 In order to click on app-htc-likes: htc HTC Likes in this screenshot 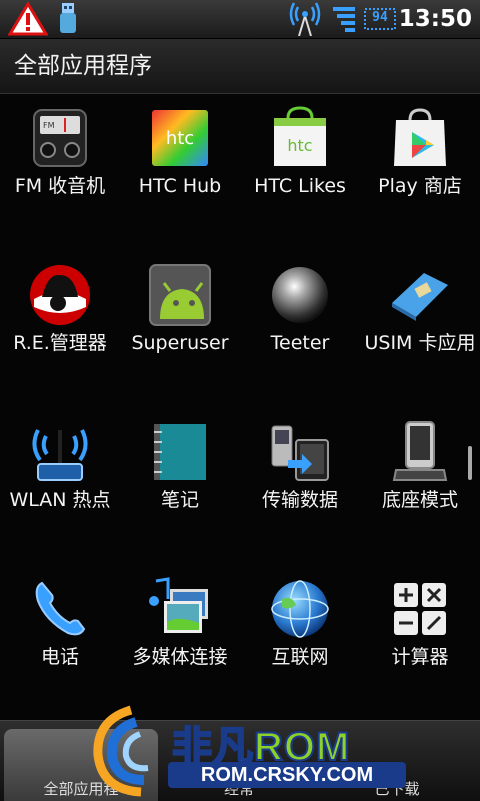, I will do `click(300, 164)`.